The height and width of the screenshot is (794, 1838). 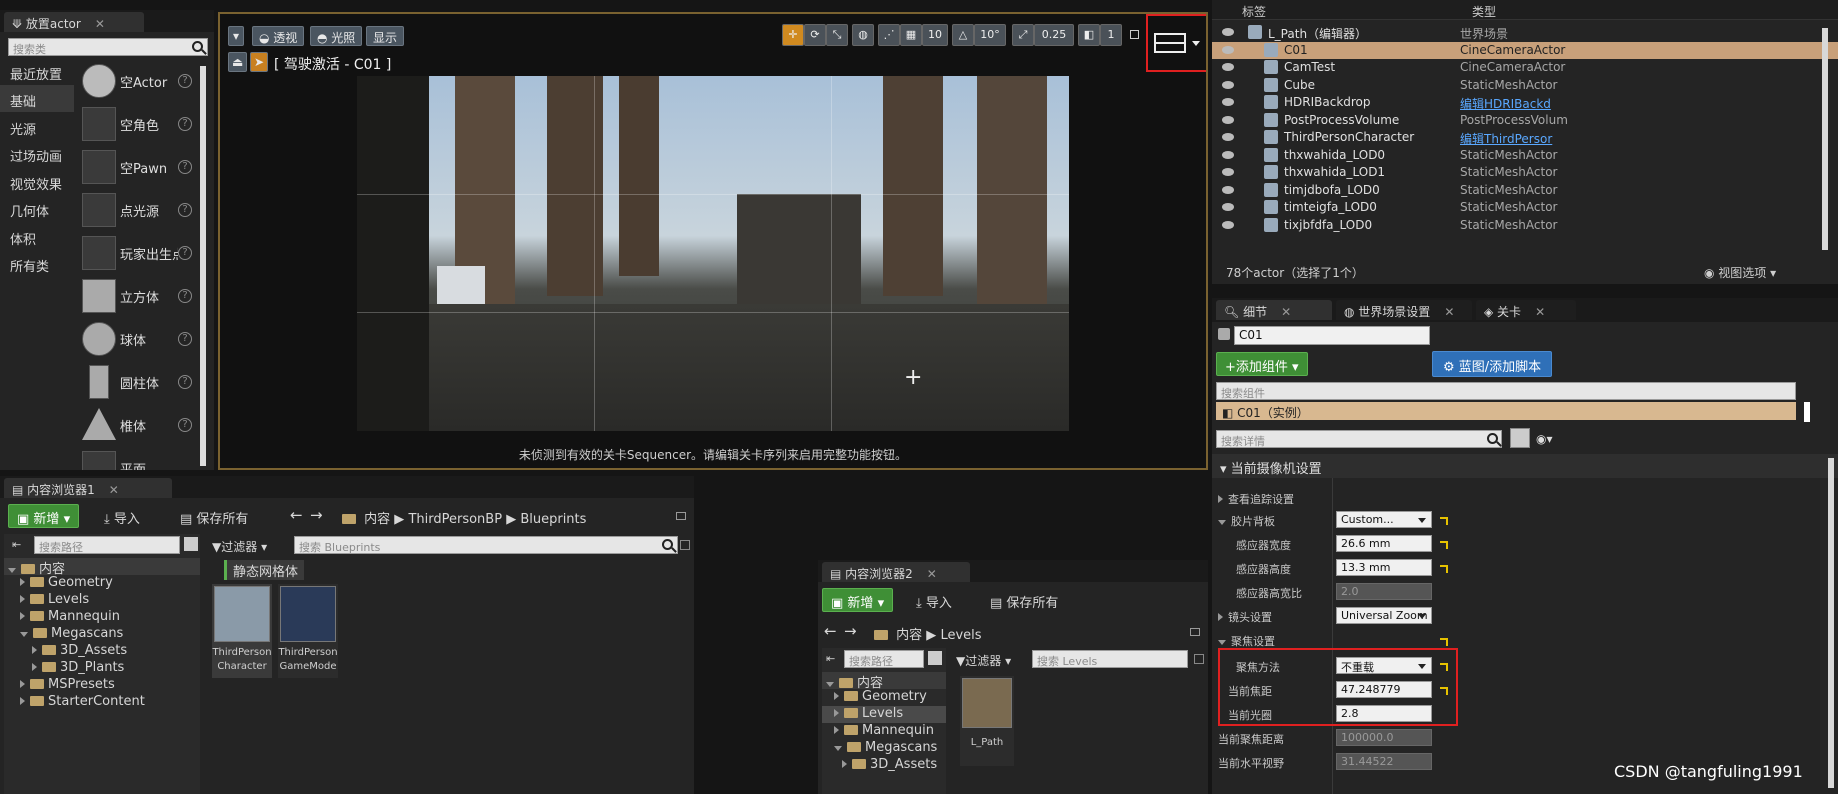 What do you see at coordinates (203, 266) in the screenshot?
I see `actor-list-scrollbar` at bounding box center [203, 266].